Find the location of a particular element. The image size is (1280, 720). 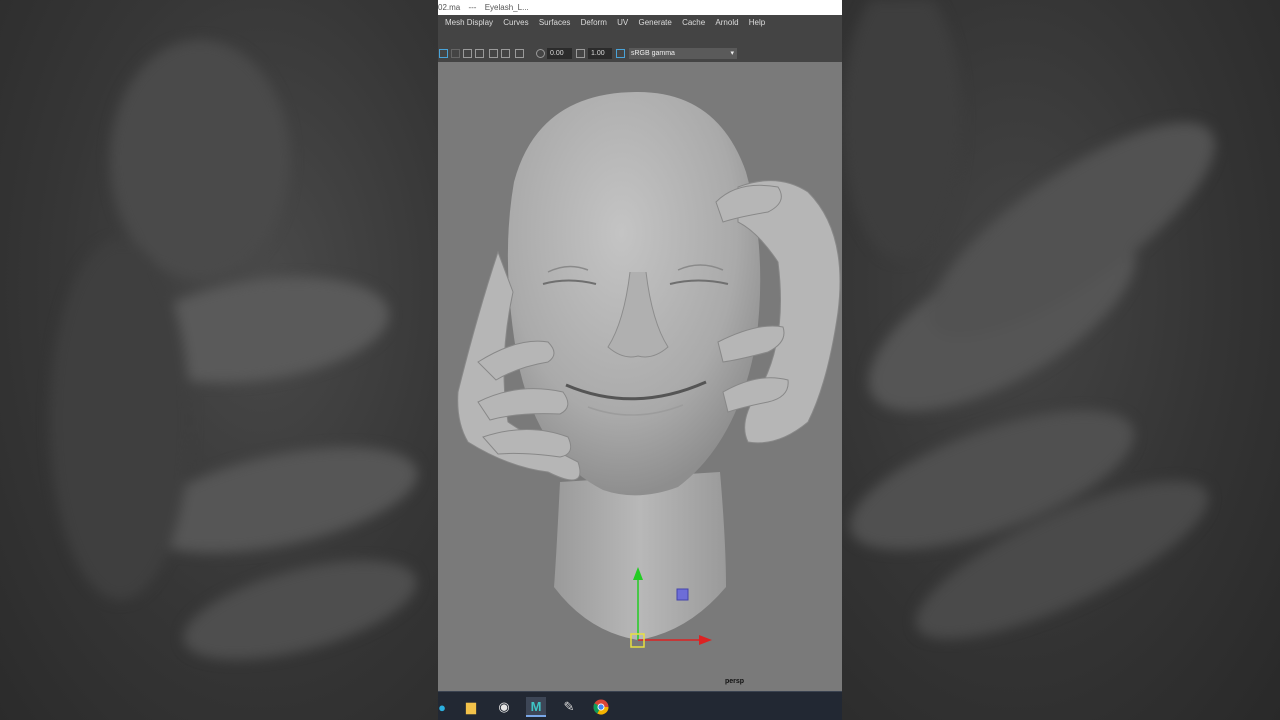

exposure-icon is located at coordinates (540, 53).